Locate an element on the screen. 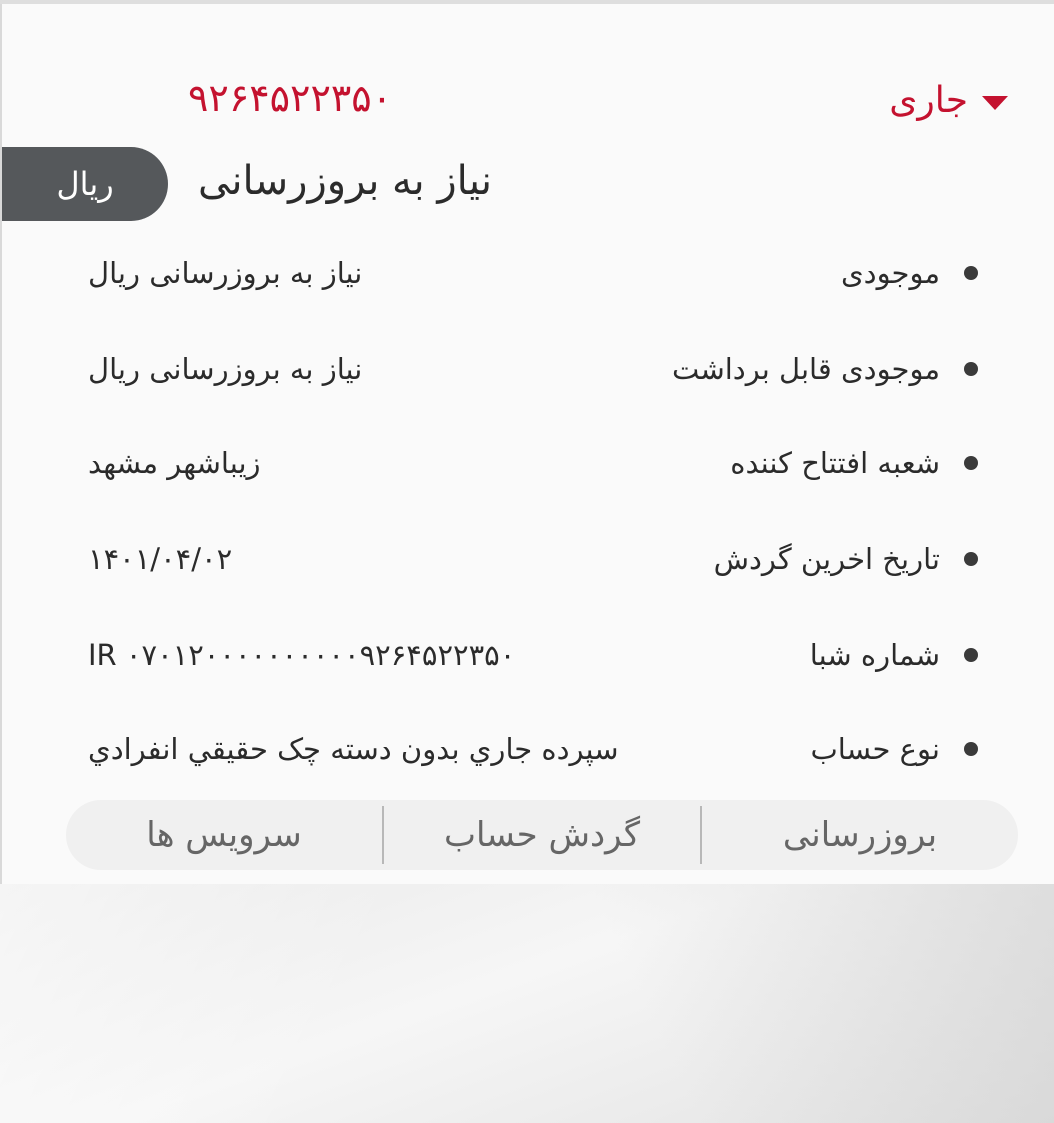 The height and width of the screenshot is (1123, 1054). detail-label: نوع حساب is located at coordinates (875, 749).